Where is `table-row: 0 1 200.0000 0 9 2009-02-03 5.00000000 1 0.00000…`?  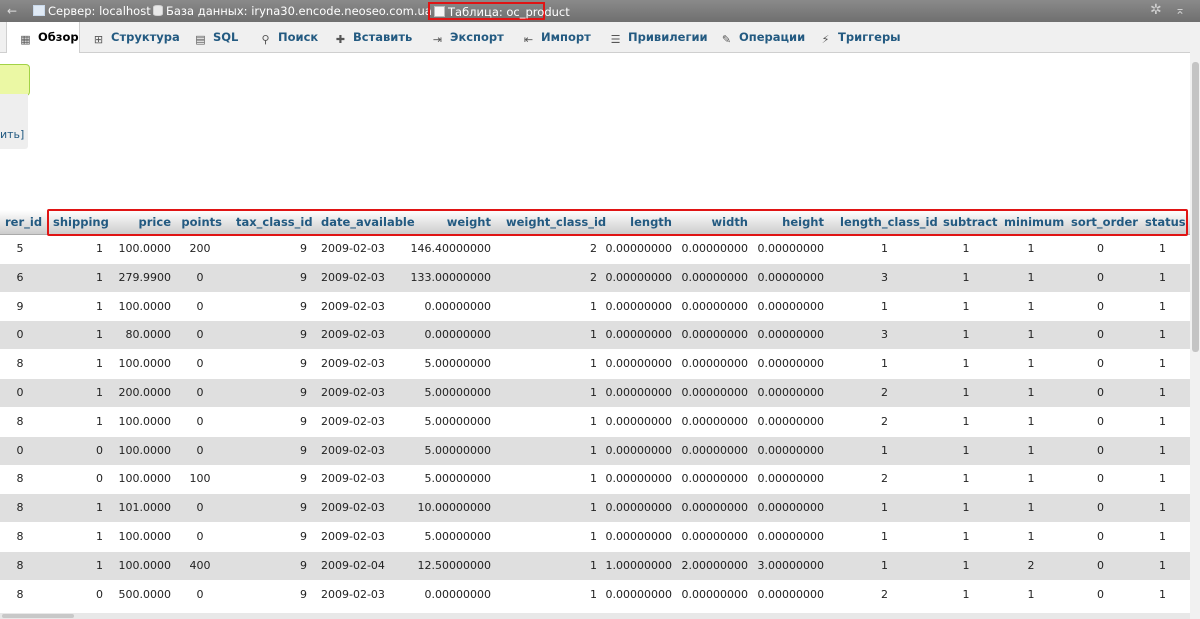 table-row: 0 1 200.0000 0 9 2009-02-03 5.00000000 1 0.00000… is located at coordinates (595, 393).